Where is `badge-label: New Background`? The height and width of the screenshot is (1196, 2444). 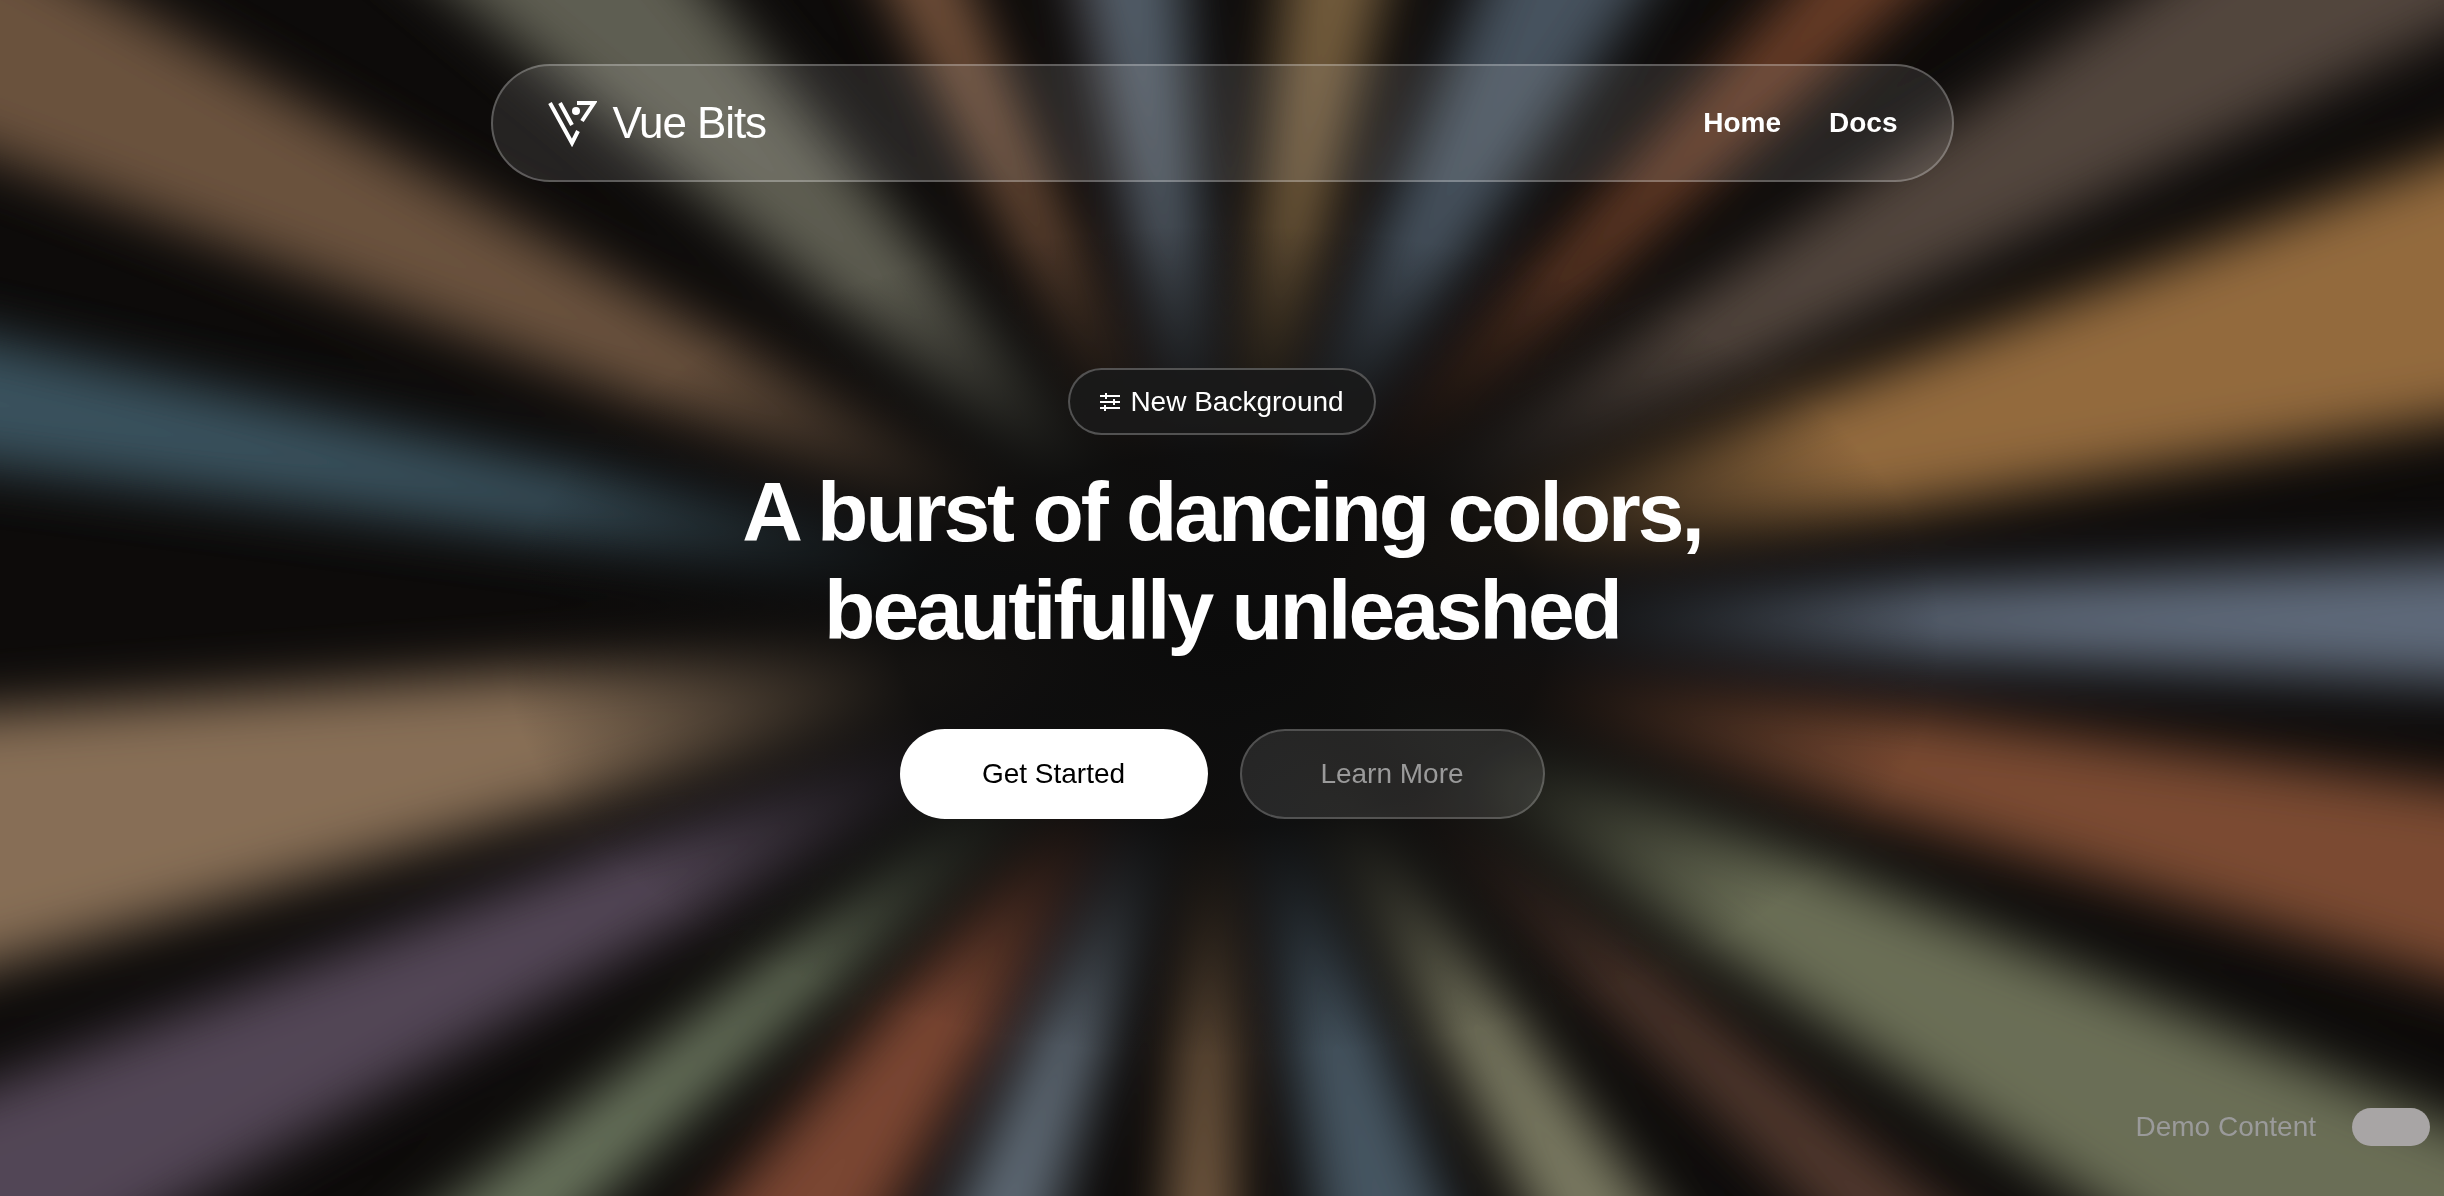 badge-label: New Background is located at coordinates (1237, 401).